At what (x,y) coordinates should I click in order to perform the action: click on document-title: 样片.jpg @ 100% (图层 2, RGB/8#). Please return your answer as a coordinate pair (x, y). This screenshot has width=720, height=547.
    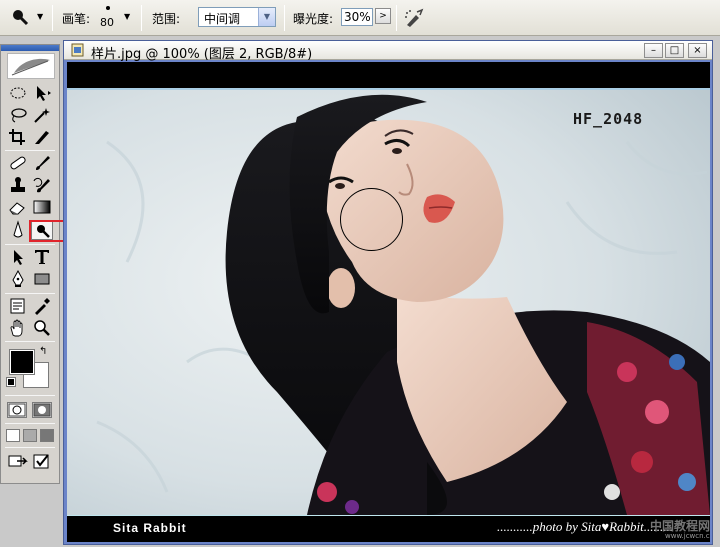
    Looking at the image, I should click on (202, 54).